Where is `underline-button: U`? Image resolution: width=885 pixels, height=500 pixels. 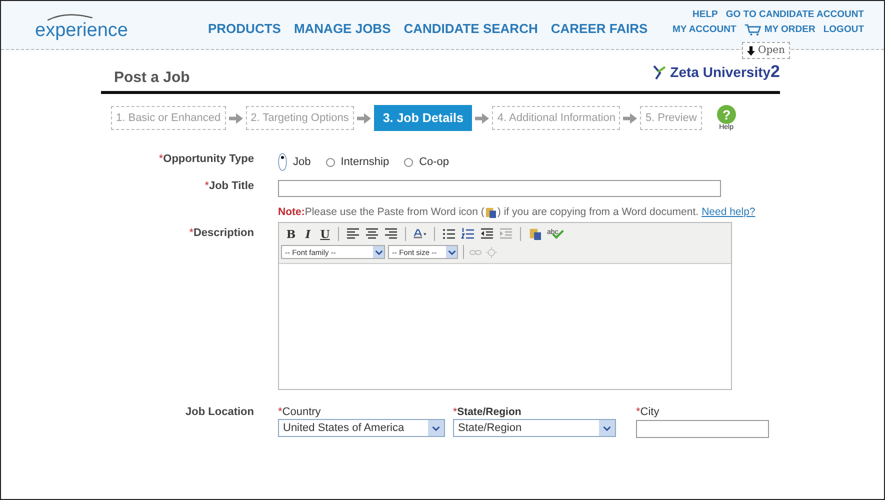
underline-button: U is located at coordinates (325, 234).